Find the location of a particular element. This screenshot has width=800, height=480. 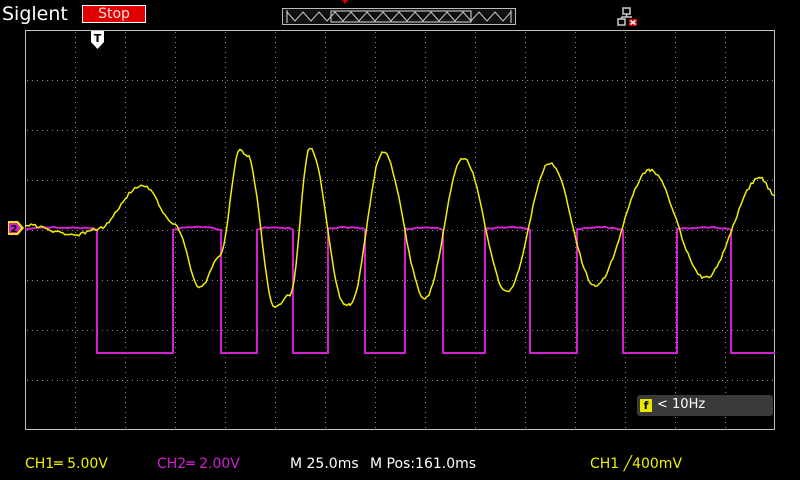

frequency-counter: f < 10Hz is located at coordinates (705, 405).